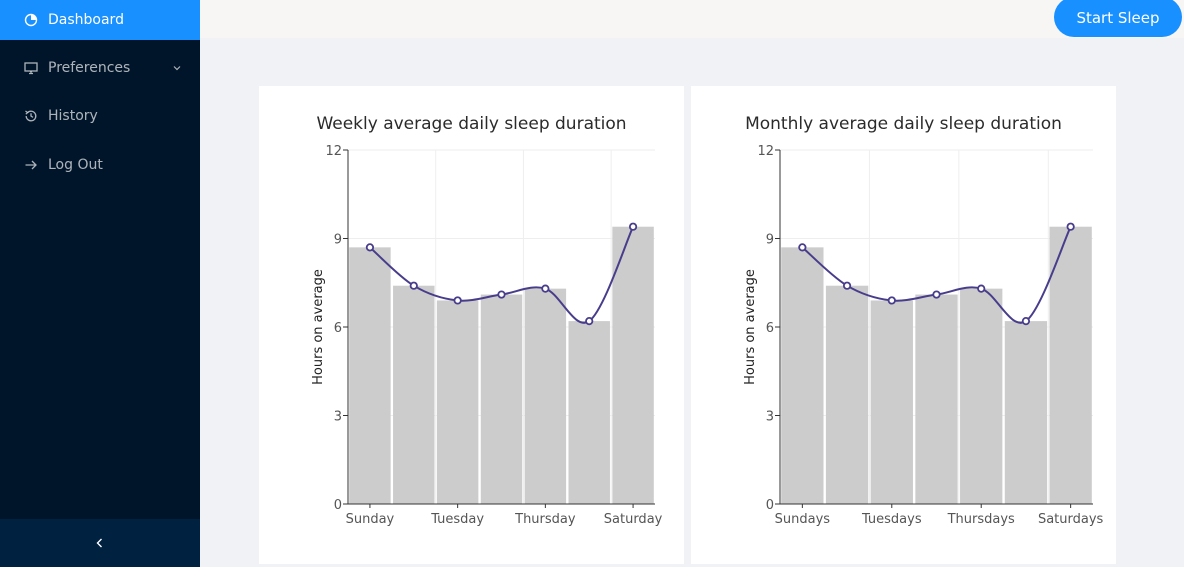 Image resolution: width=1184 pixels, height=567 pixels. I want to click on sidebar-item-log-out: Log Out, so click(100, 165).